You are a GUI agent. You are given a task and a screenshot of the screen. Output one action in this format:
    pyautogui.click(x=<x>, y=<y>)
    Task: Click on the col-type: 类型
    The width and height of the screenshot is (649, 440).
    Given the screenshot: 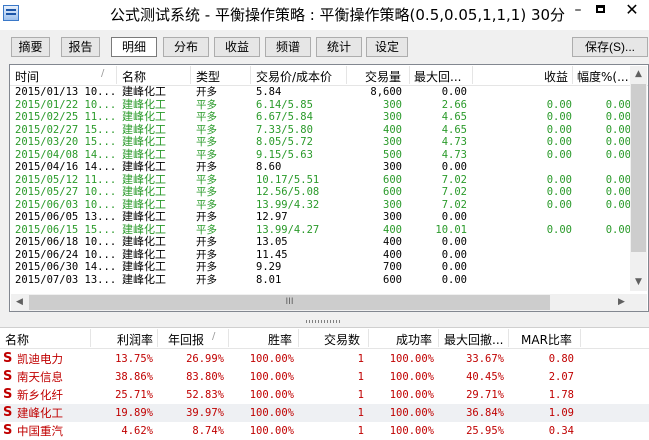 What is the action you would take?
    pyautogui.click(x=208, y=76)
    